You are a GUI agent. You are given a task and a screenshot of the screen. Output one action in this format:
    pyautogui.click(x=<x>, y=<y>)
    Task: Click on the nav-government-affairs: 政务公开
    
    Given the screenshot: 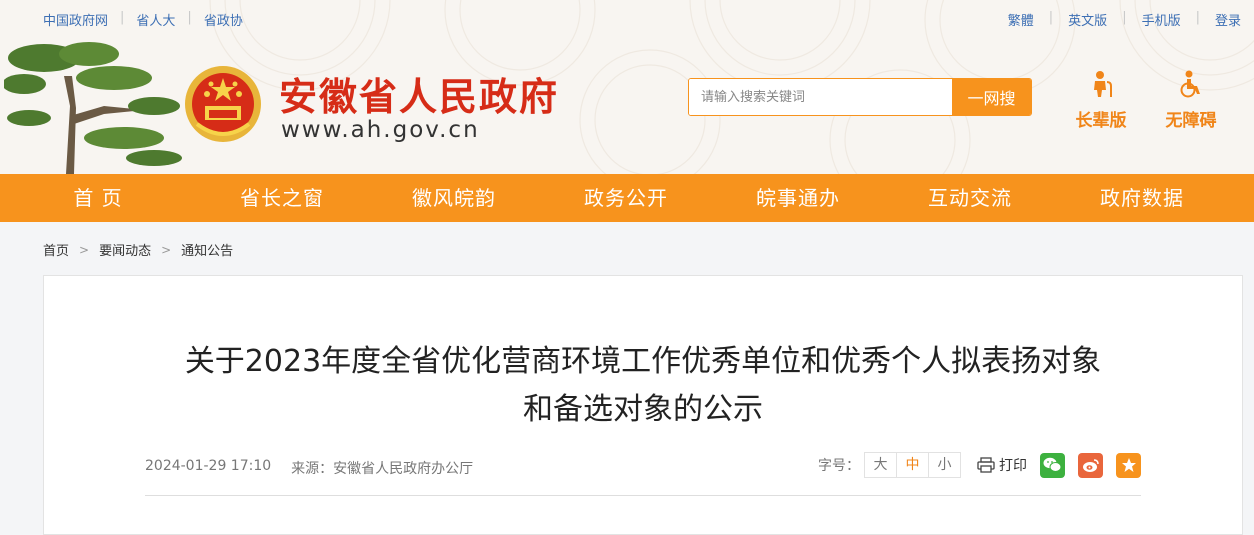 What is the action you would take?
    pyautogui.click(x=626, y=198)
    